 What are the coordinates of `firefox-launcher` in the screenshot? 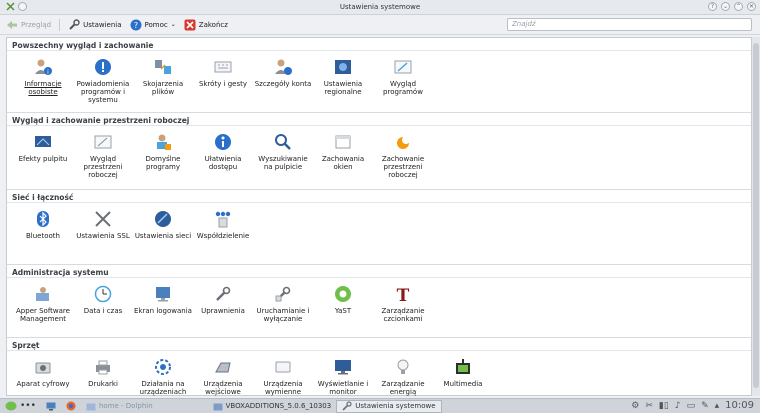 It's located at (71, 406).